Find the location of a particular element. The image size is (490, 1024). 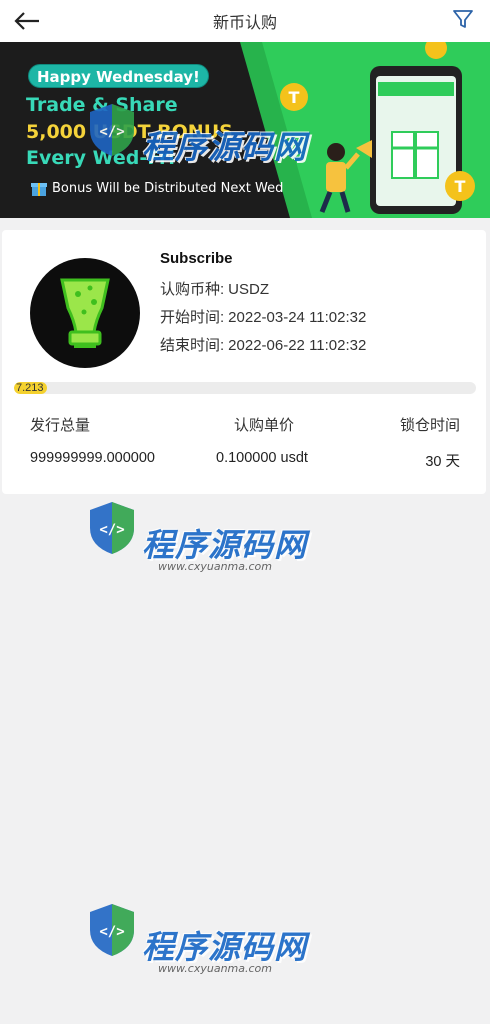

unit-price-label: 认购单价 is located at coordinates (264, 425).